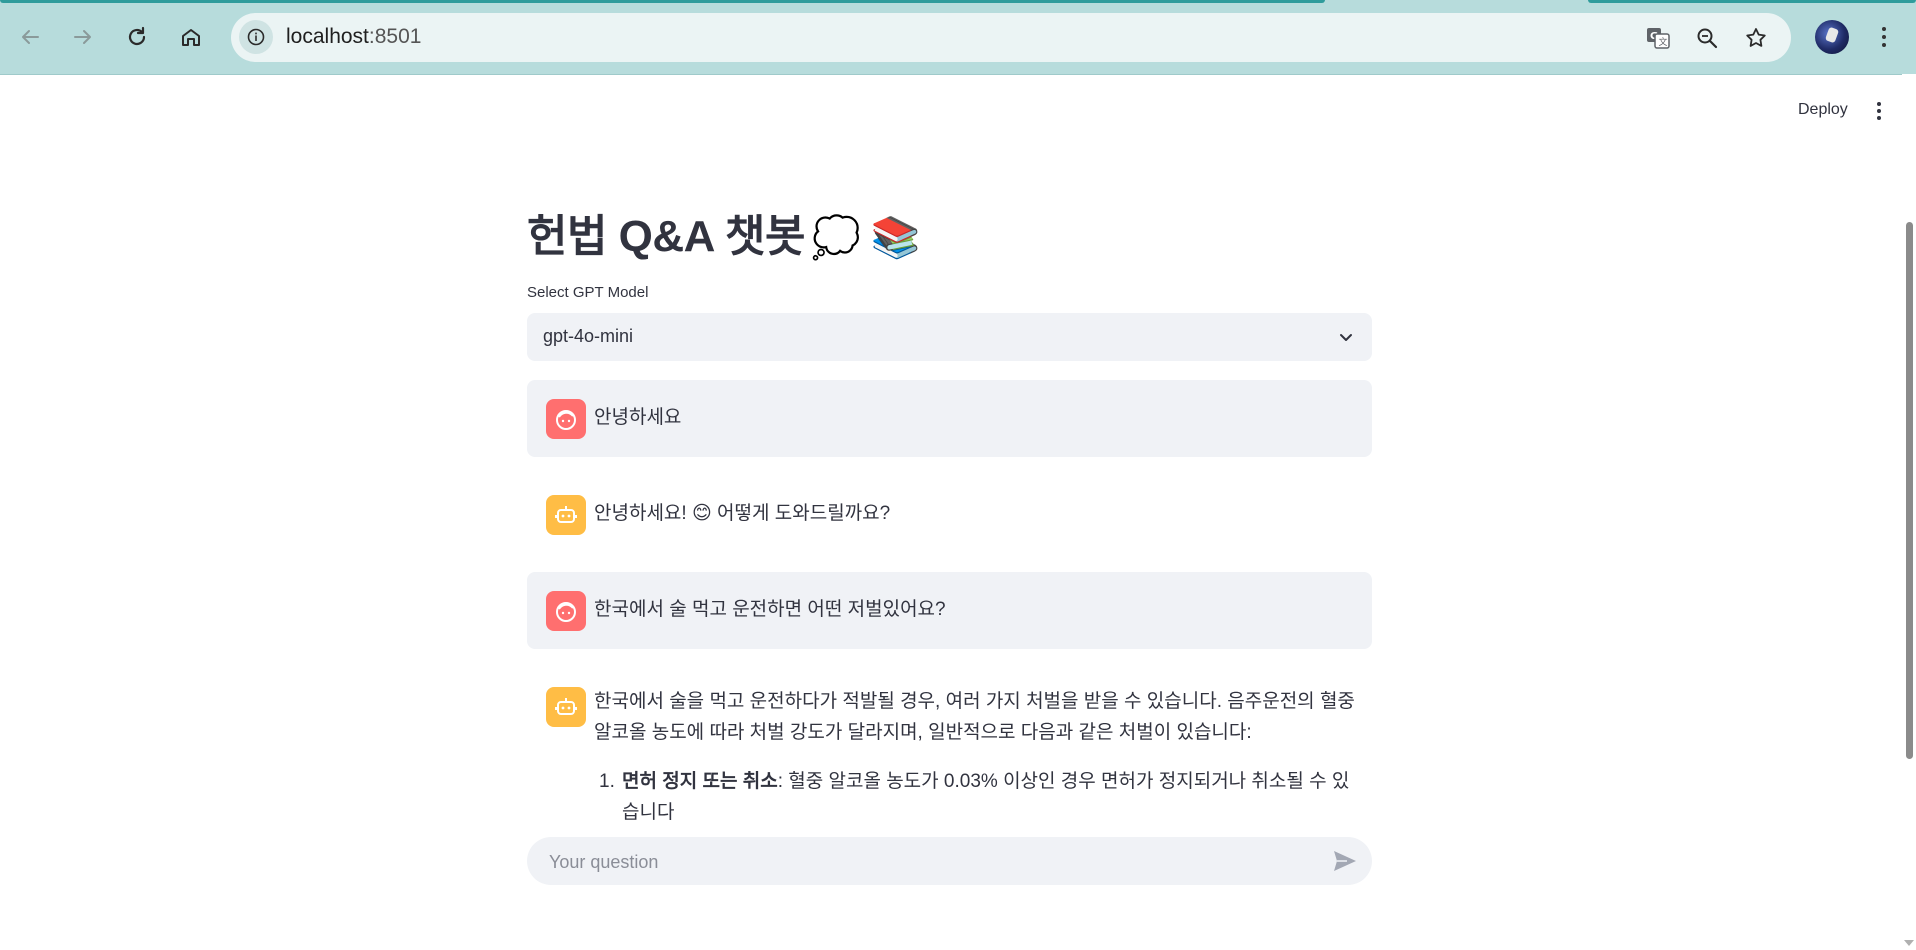  What do you see at coordinates (1707, 38) in the screenshot?
I see `zoom-icon` at bounding box center [1707, 38].